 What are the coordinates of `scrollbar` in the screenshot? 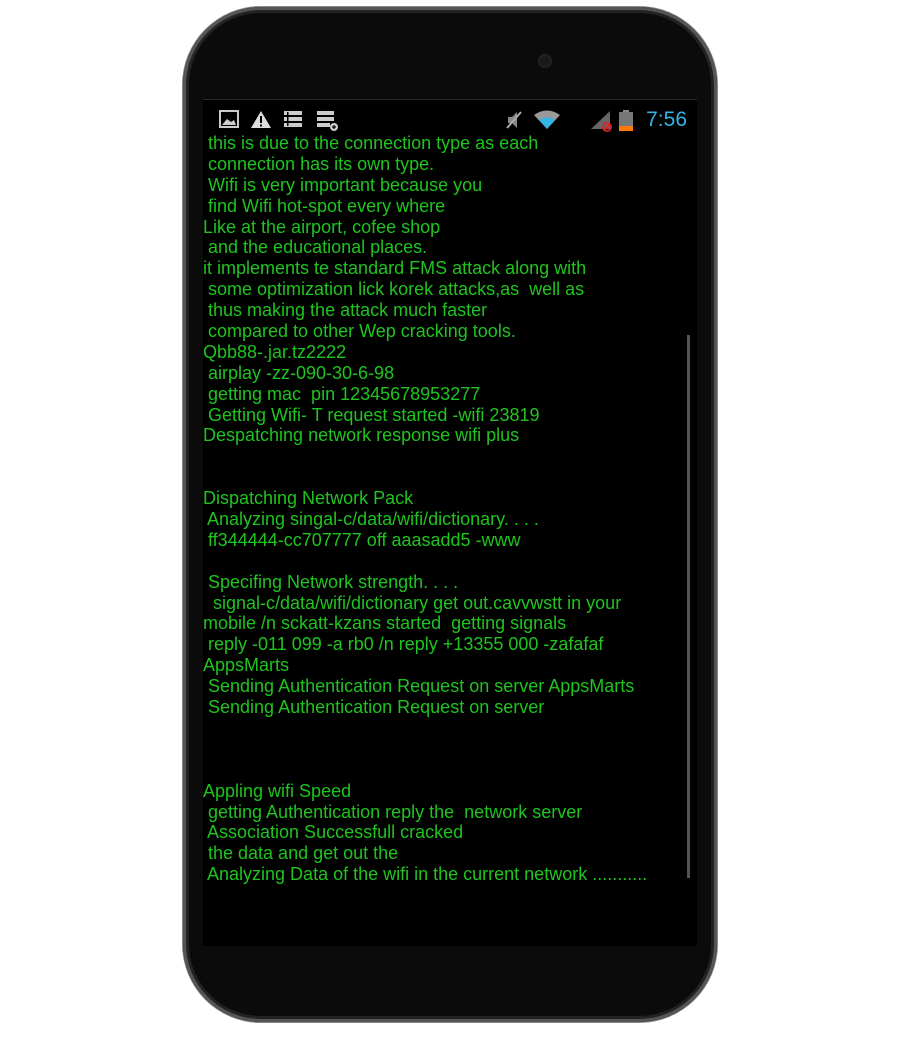 It's located at (688, 606).